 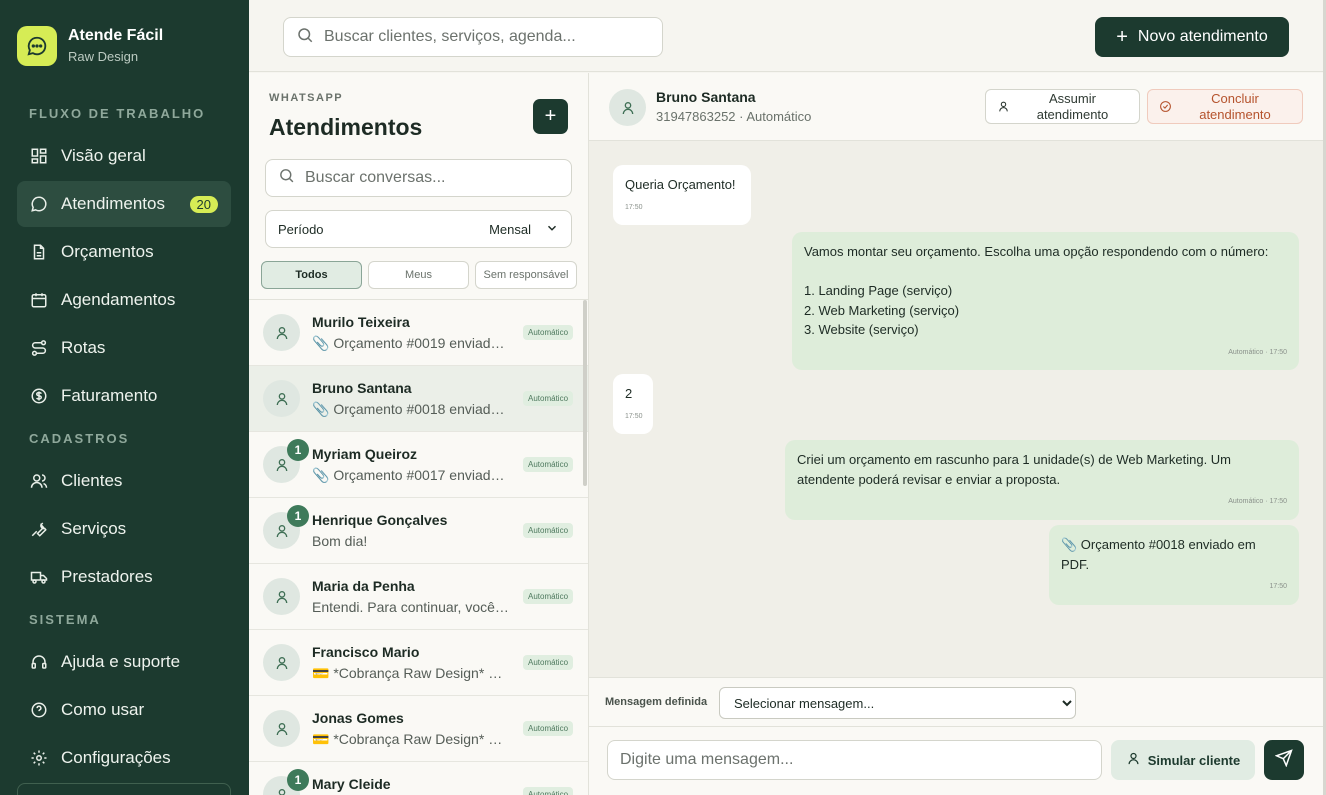 I want to click on conversation-search, so click(x=418, y=178).